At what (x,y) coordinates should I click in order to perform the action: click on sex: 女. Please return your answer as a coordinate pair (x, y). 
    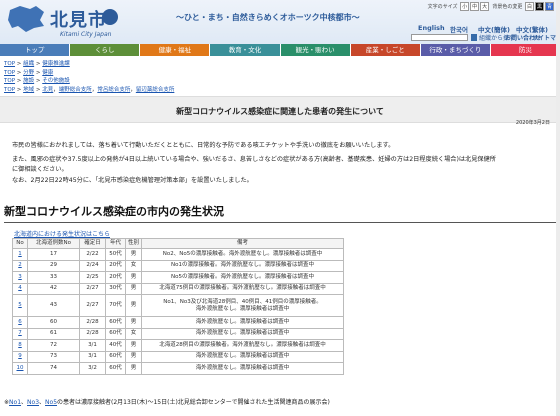
    Looking at the image, I should click on (133, 333).